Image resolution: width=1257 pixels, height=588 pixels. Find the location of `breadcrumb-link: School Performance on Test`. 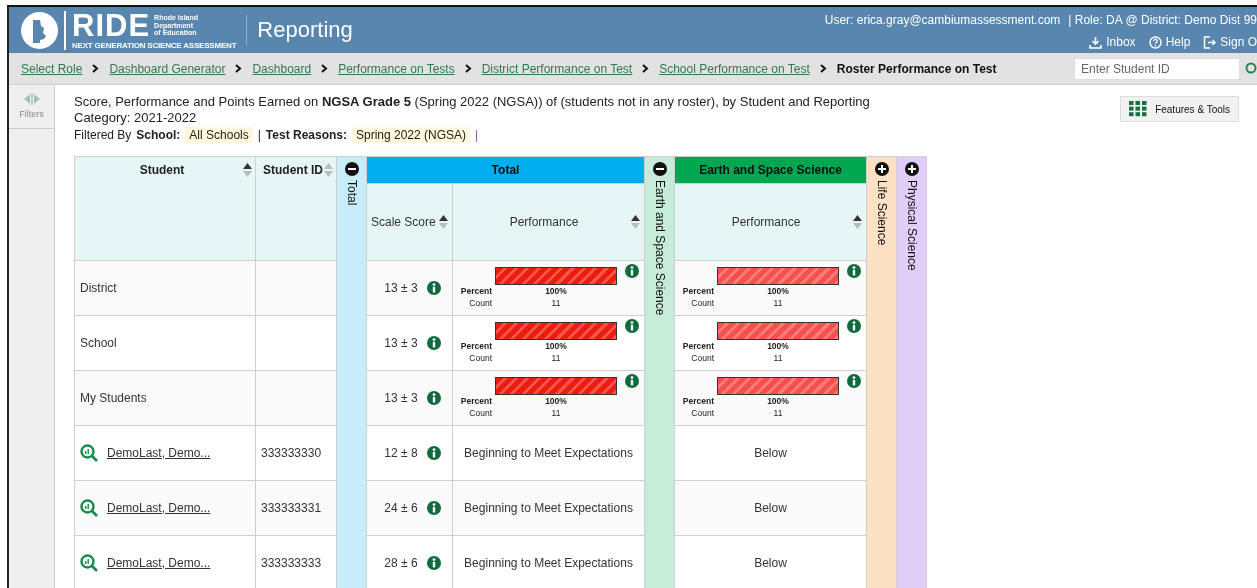

breadcrumb-link: School Performance on Test is located at coordinates (734, 68).